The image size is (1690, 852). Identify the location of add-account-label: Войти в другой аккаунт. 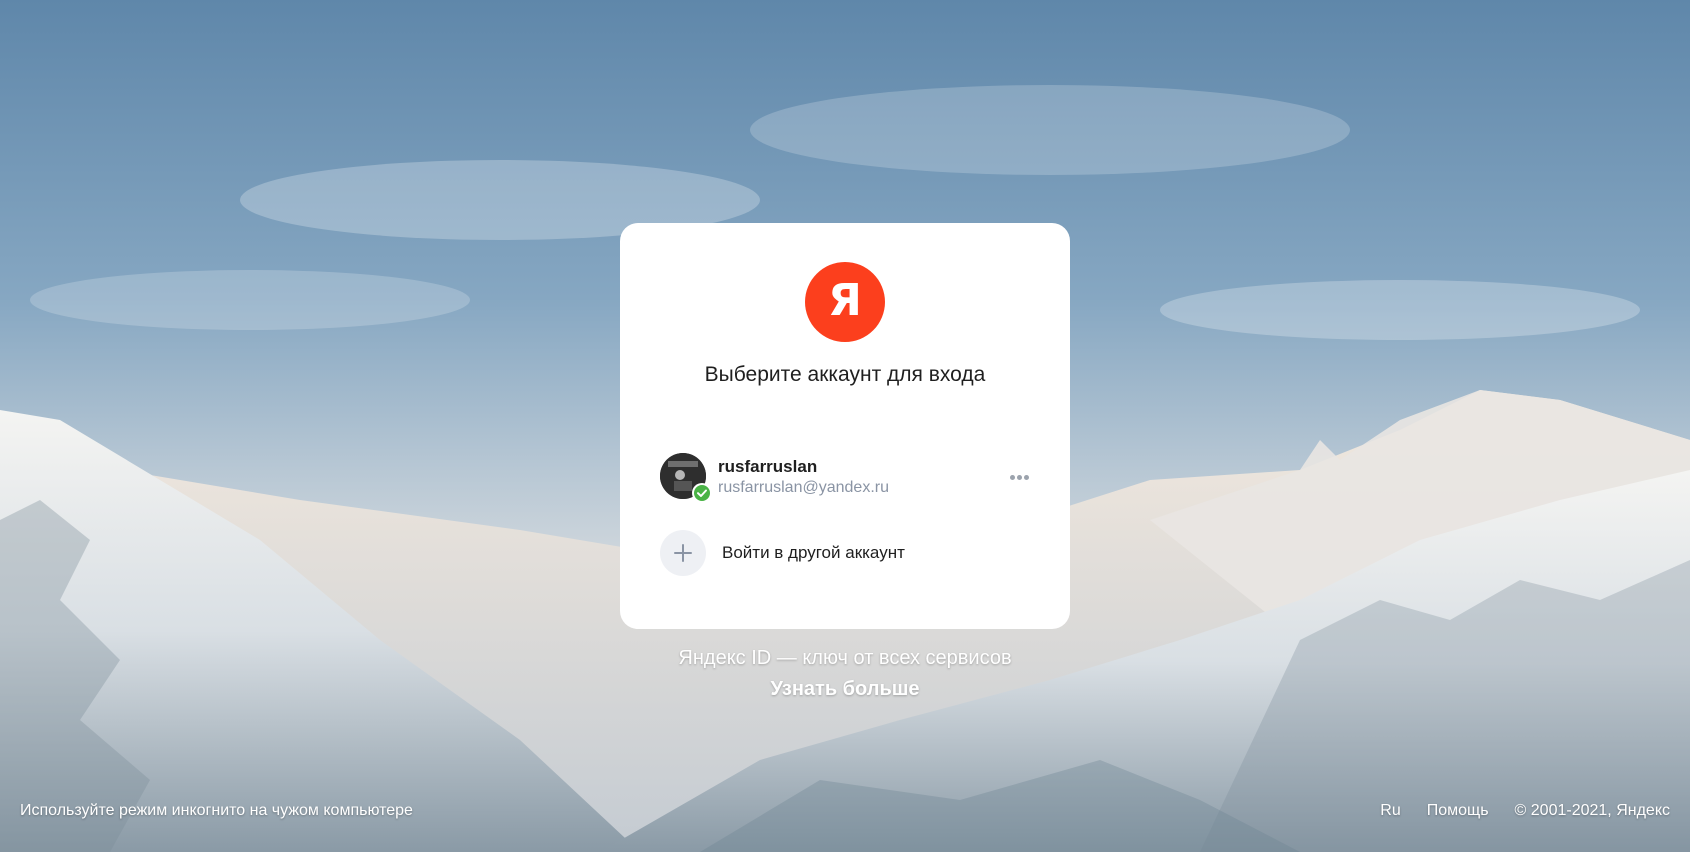
(813, 552).